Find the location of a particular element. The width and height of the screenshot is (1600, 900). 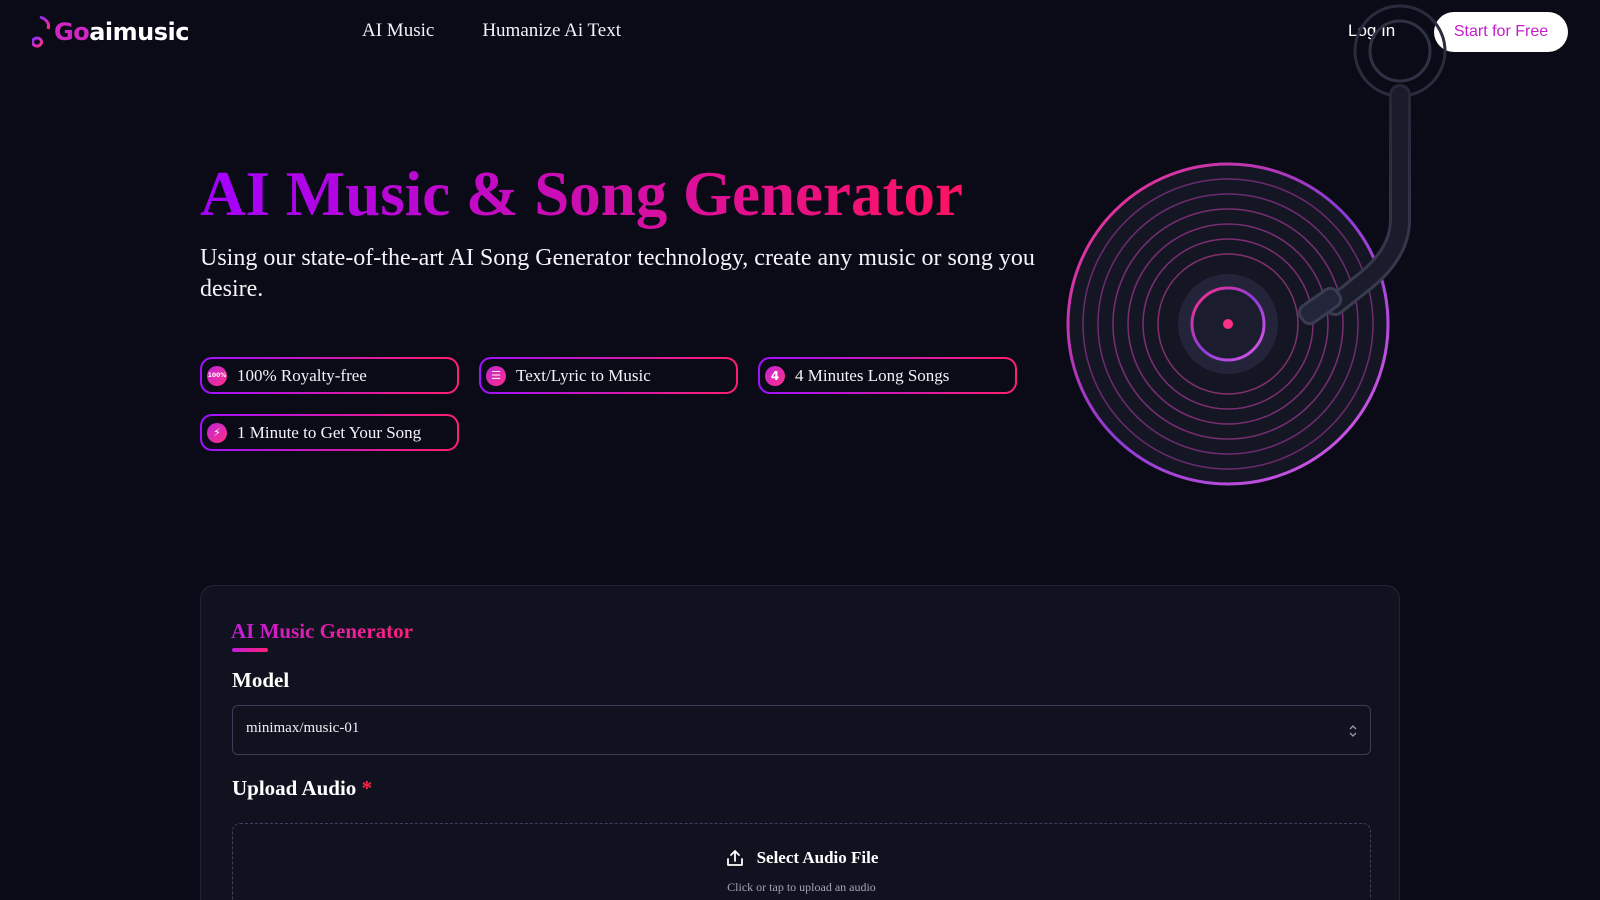

feature-badge-body: 4 4 Minutes Long Songs is located at coordinates (887, 375).